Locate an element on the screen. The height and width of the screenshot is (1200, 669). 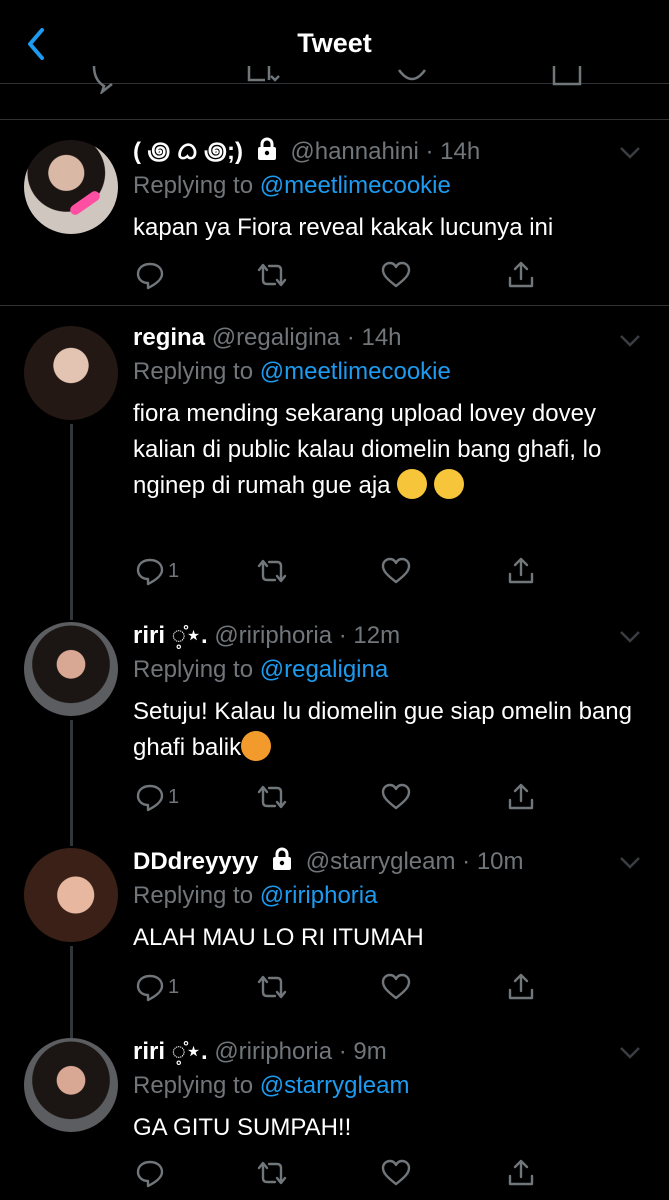
replying-to-link: @starrygleam is located at coordinates (335, 1085).